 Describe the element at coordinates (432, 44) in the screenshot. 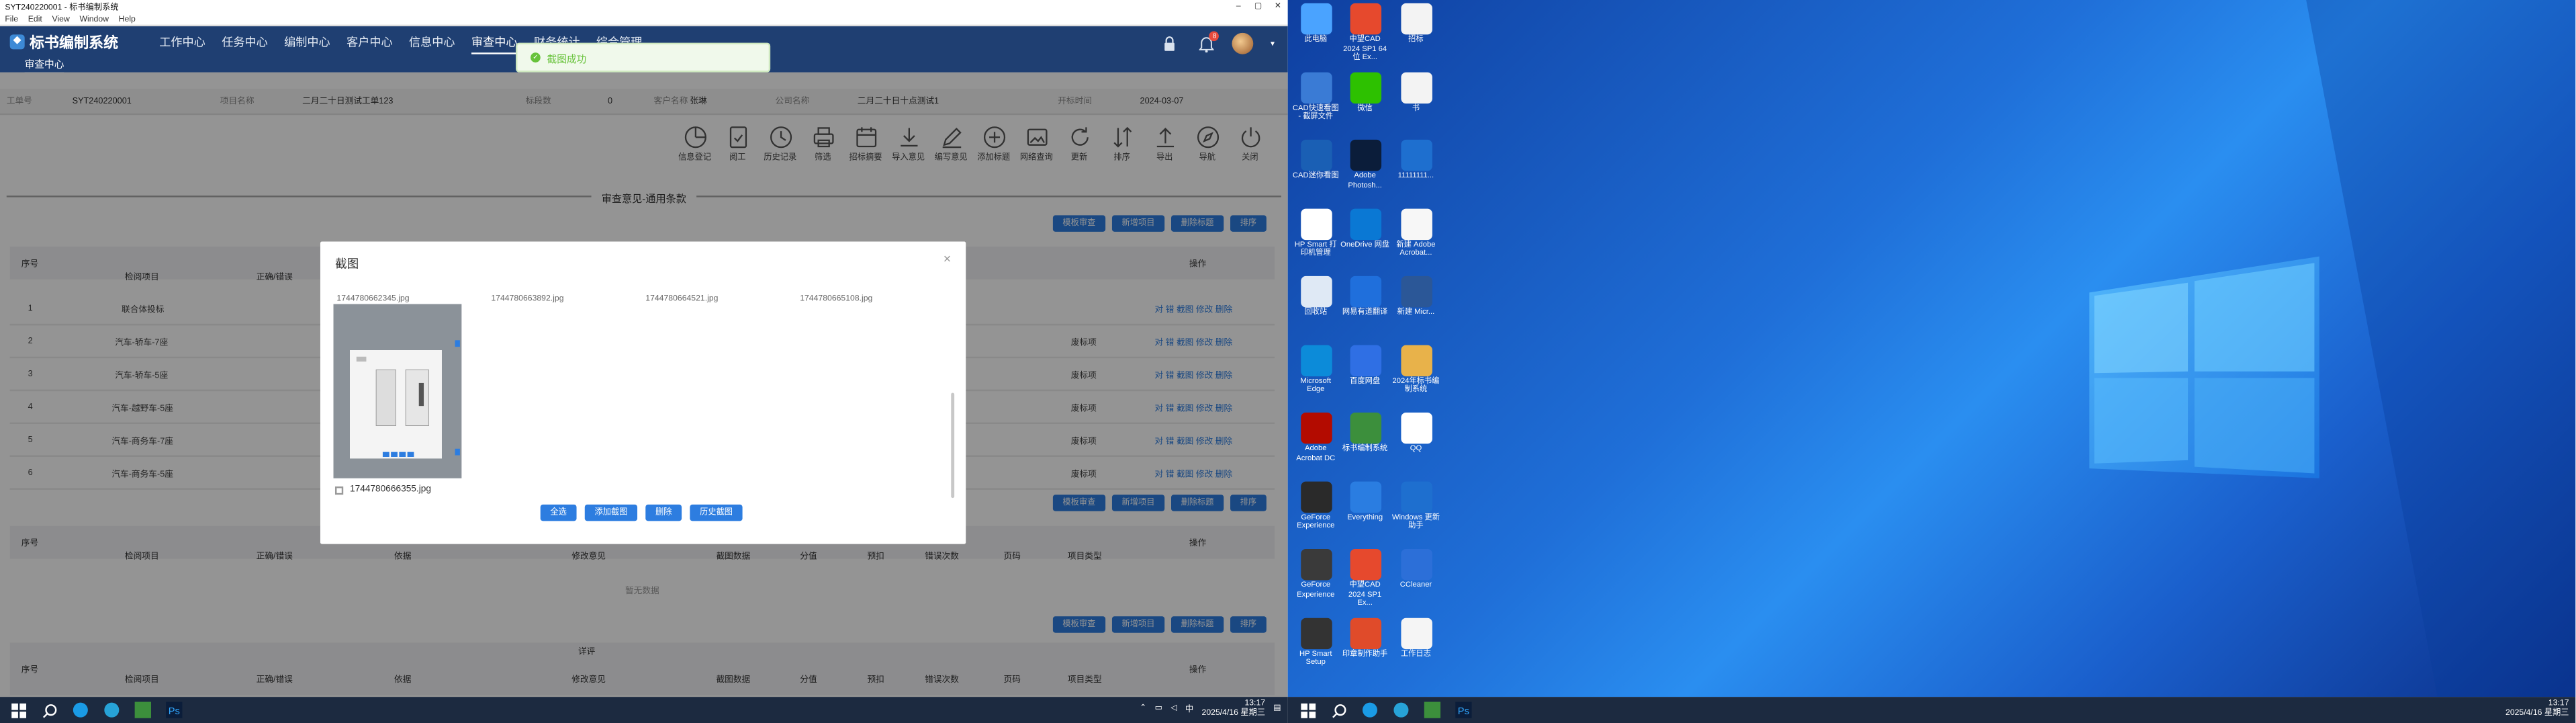

I see `nav-info: 信息中心` at that location.